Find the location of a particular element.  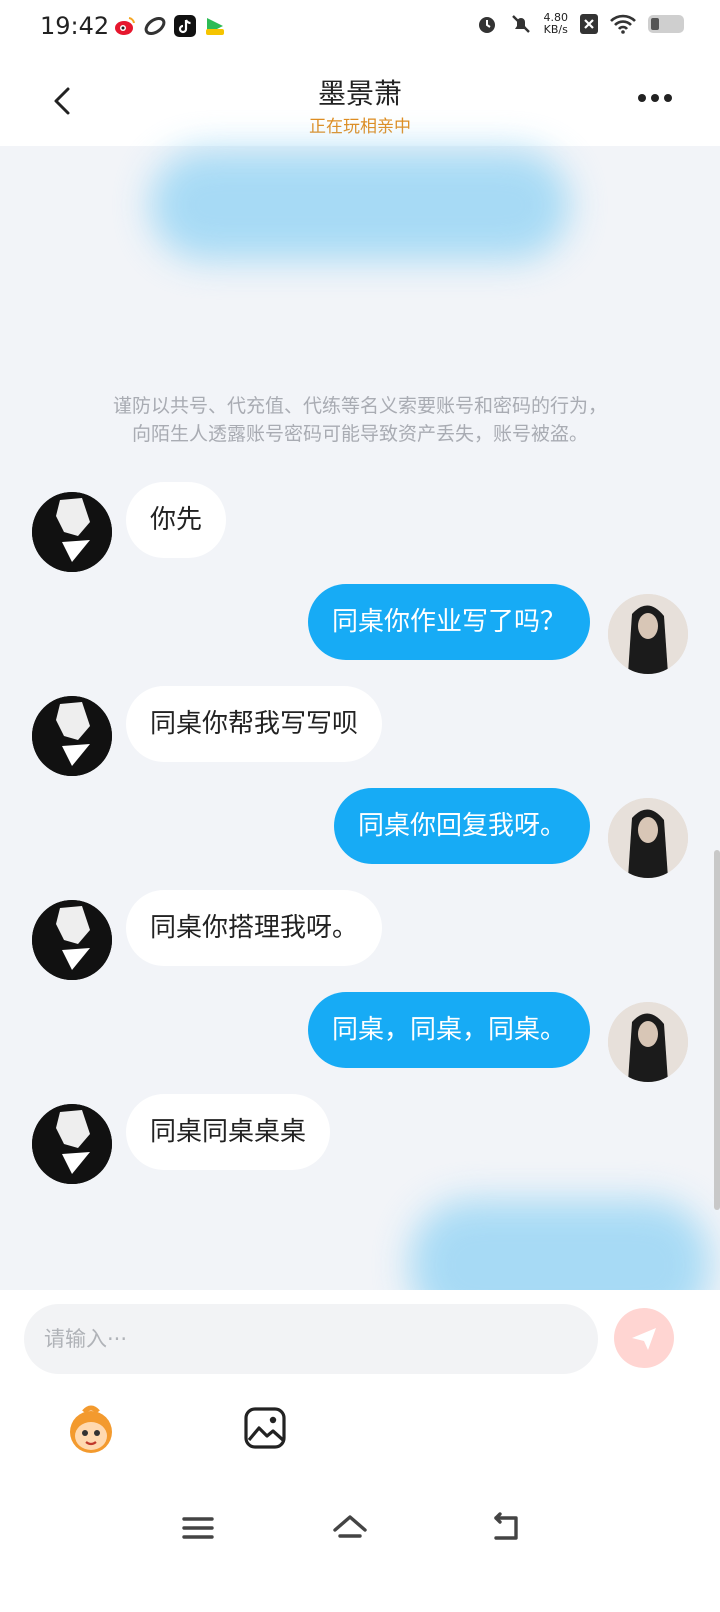

network-speed: 4.80 KB/s is located at coordinates (556, 24).